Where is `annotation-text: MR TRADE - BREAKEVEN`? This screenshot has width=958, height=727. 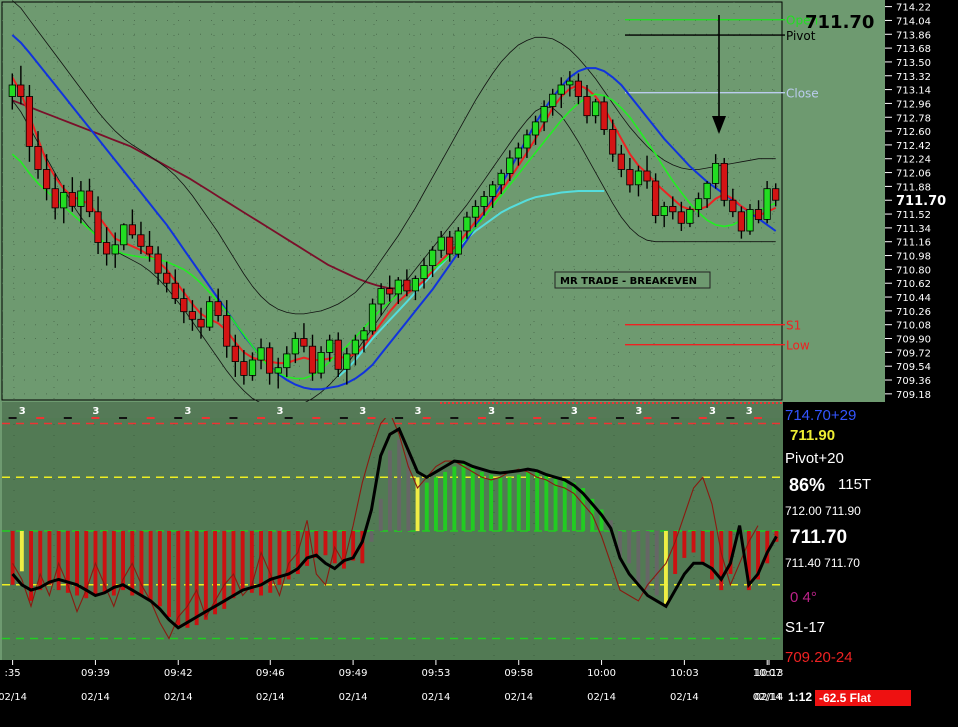 annotation-text: MR TRADE - BREAKEVEN is located at coordinates (628, 281).